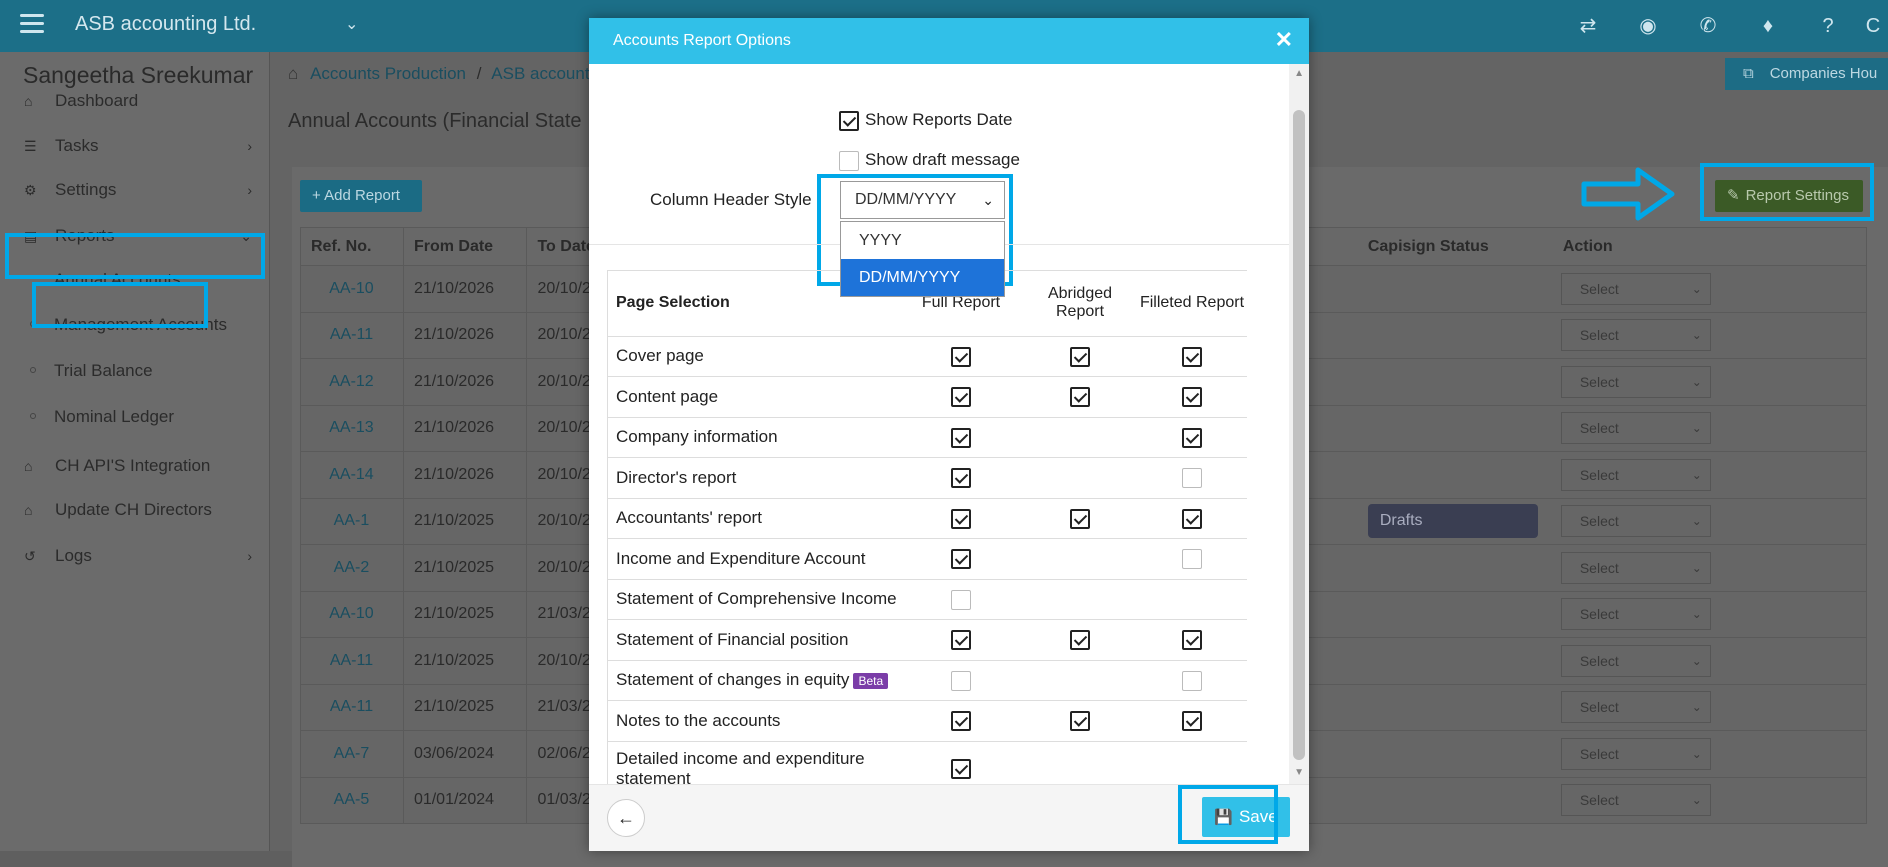 The height and width of the screenshot is (867, 1888). Describe the element at coordinates (922, 277) in the screenshot. I see `option-dd-mm-yyyy: DD/MM/YYYY` at that location.